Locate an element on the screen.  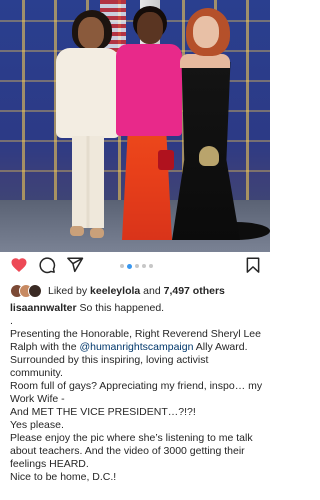
likes-others-count: 7,497 others is located at coordinates (194, 291).